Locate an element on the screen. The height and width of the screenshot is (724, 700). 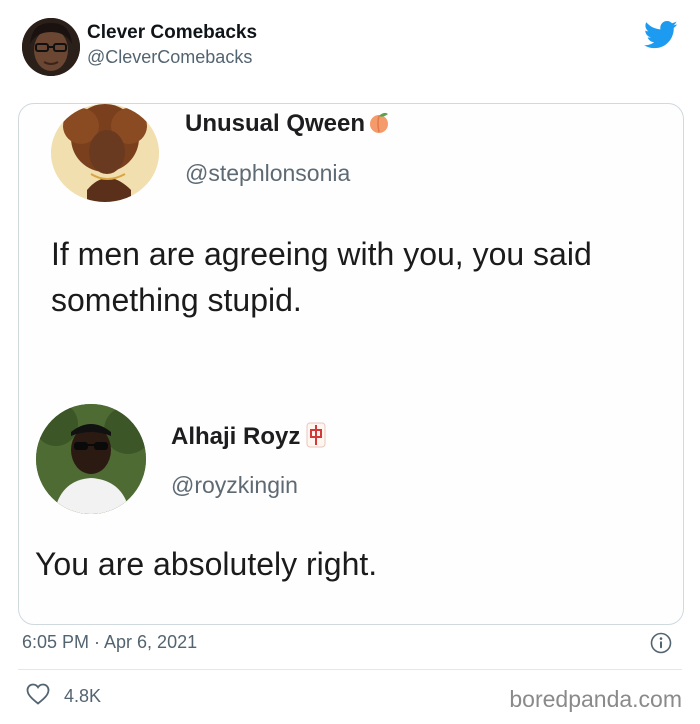
qween-tweet-text-line-2: something stupid. is located at coordinates (176, 300).